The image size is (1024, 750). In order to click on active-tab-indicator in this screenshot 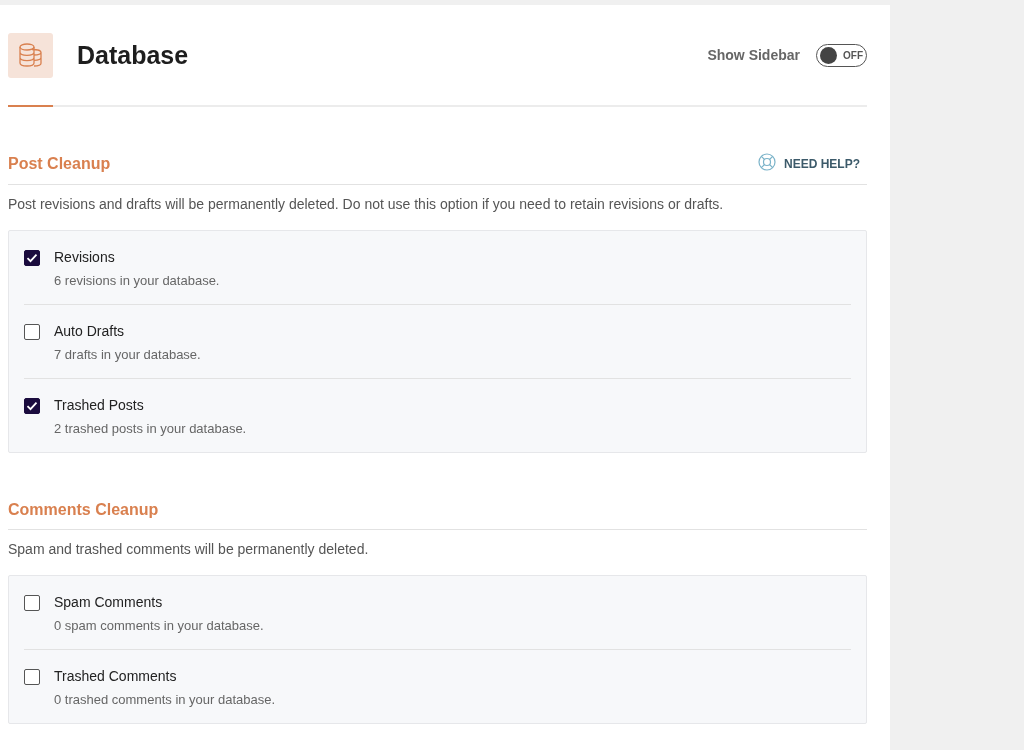, I will do `click(30, 106)`.